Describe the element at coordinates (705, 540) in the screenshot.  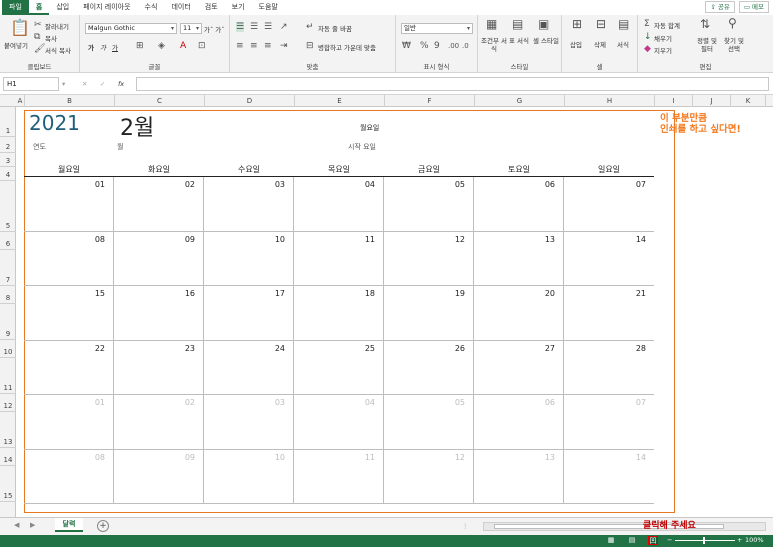
I see `zoom-slider` at that location.